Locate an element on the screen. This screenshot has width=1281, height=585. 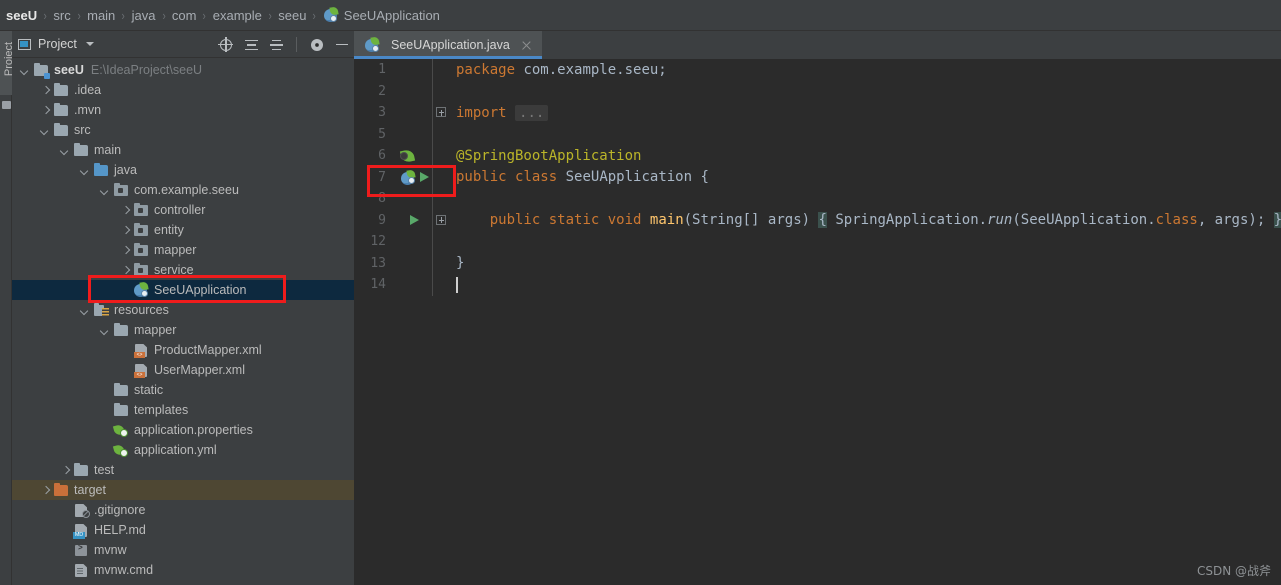
breadcrumb-item-example: example is located at coordinates (237, 15).